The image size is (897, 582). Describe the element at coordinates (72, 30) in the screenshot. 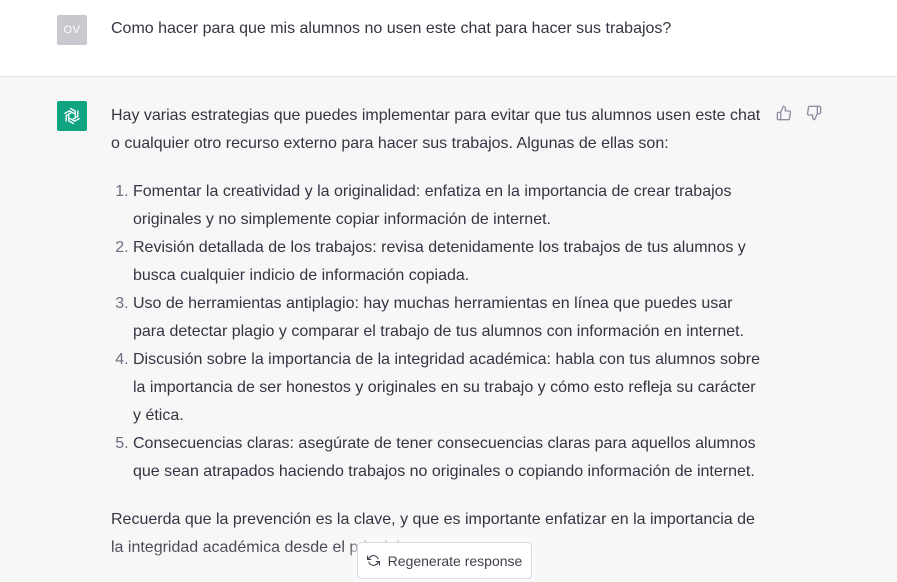

I see `user-avatar: OV` at that location.